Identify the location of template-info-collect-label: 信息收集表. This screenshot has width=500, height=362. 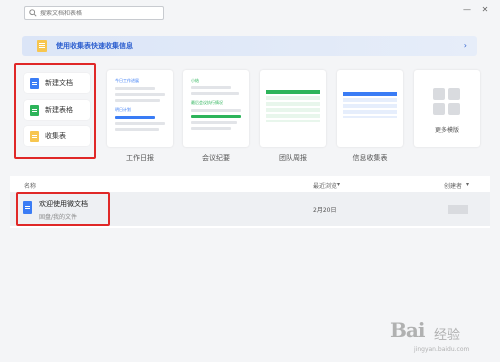
(370, 158).